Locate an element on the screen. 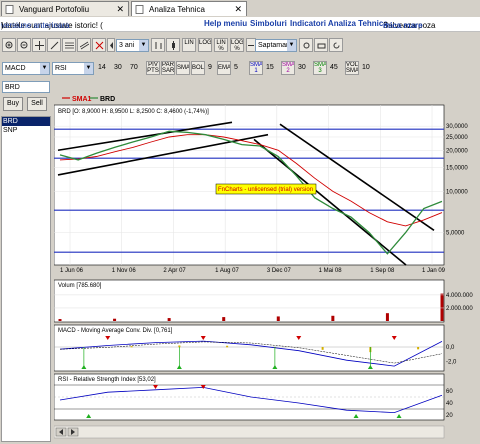 This screenshot has width=480, height=444. y-tick-label: 30,0000 is located at coordinates (457, 127).